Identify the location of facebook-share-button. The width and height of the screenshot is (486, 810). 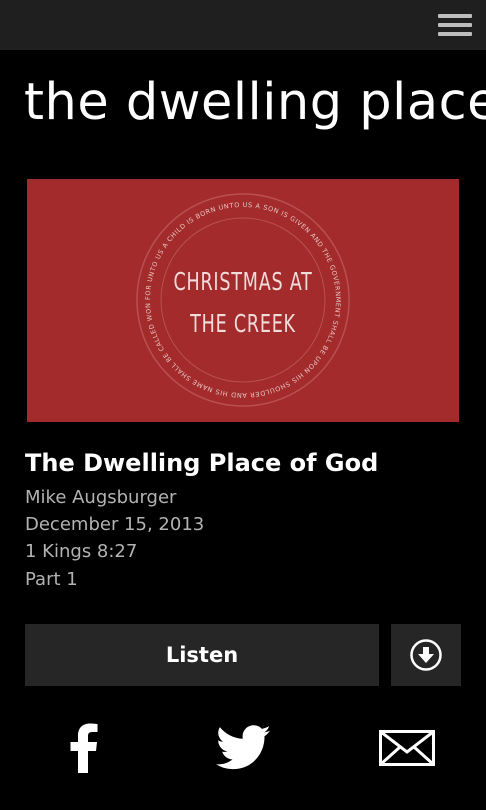
(84, 748).